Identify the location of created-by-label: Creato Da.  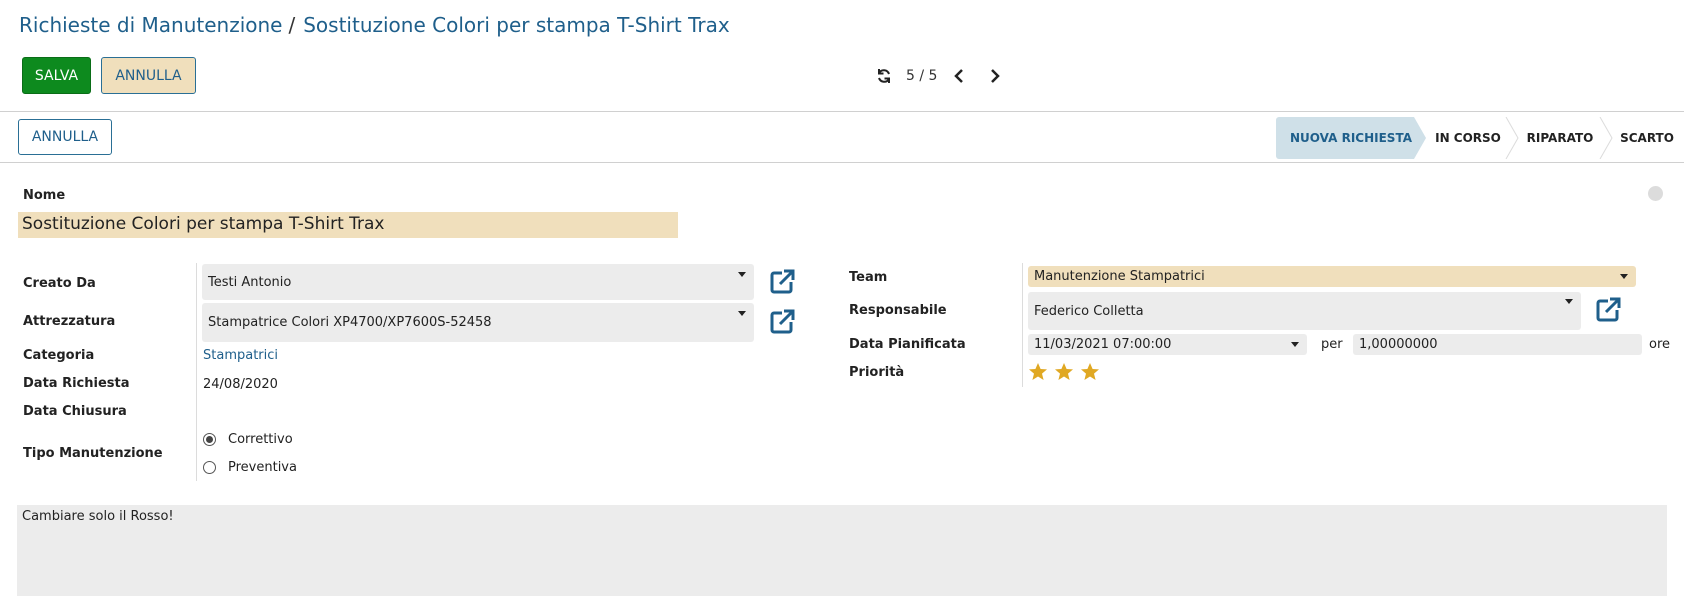
(59, 283).